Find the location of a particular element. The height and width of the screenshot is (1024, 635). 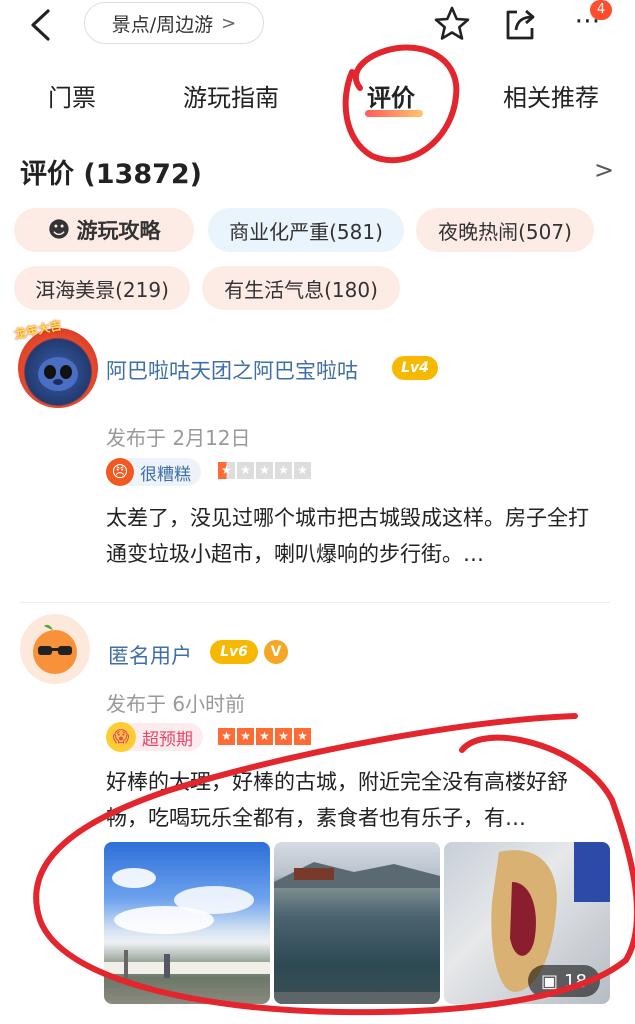

rating-chip: 😱 超预期 is located at coordinates (154, 737).